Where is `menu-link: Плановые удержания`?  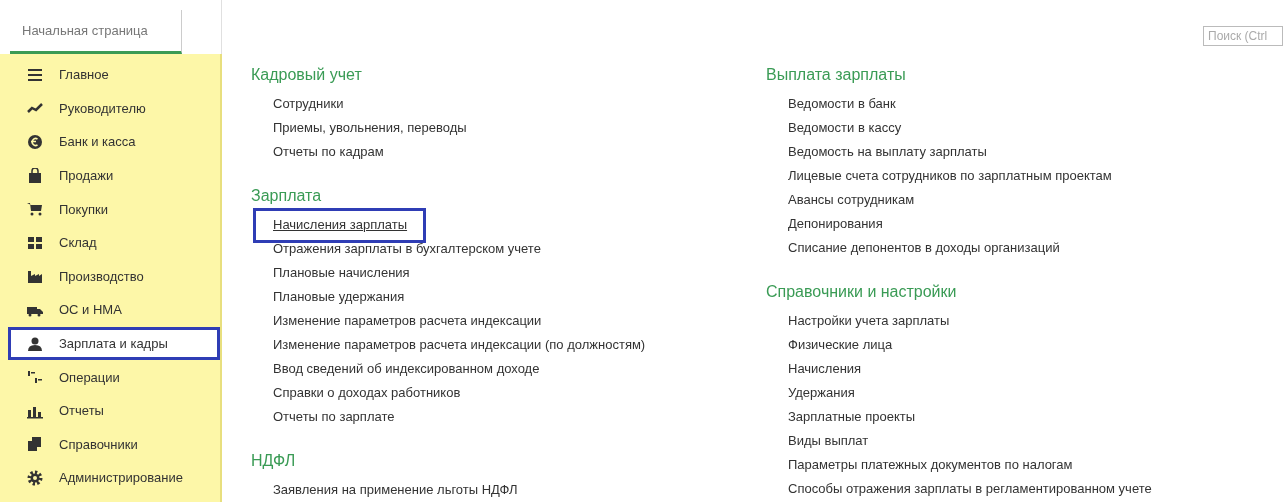 menu-link: Плановые удержания is located at coordinates (339, 297).